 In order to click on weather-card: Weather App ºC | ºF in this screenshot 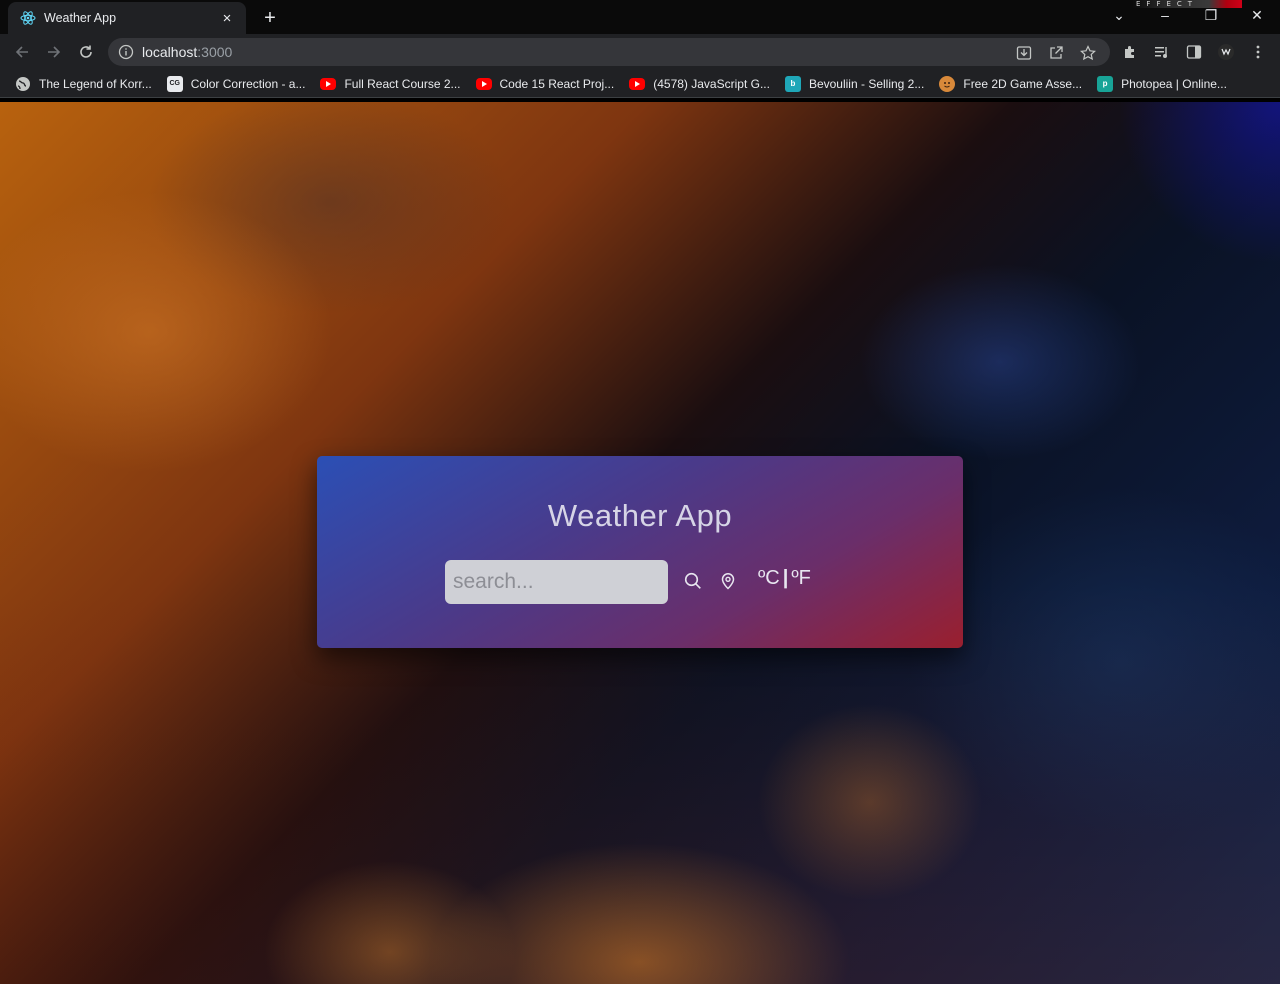, I will do `click(640, 552)`.